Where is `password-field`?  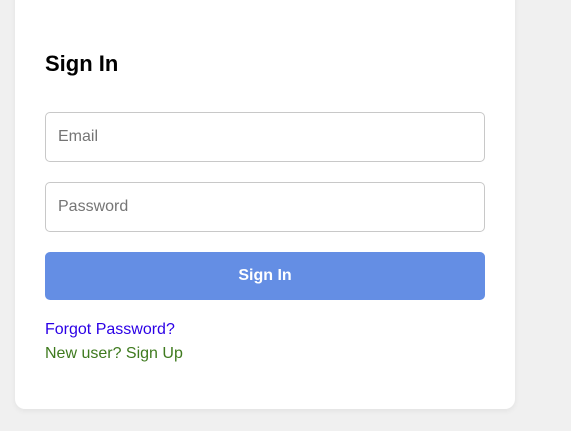
password-field is located at coordinates (265, 207).